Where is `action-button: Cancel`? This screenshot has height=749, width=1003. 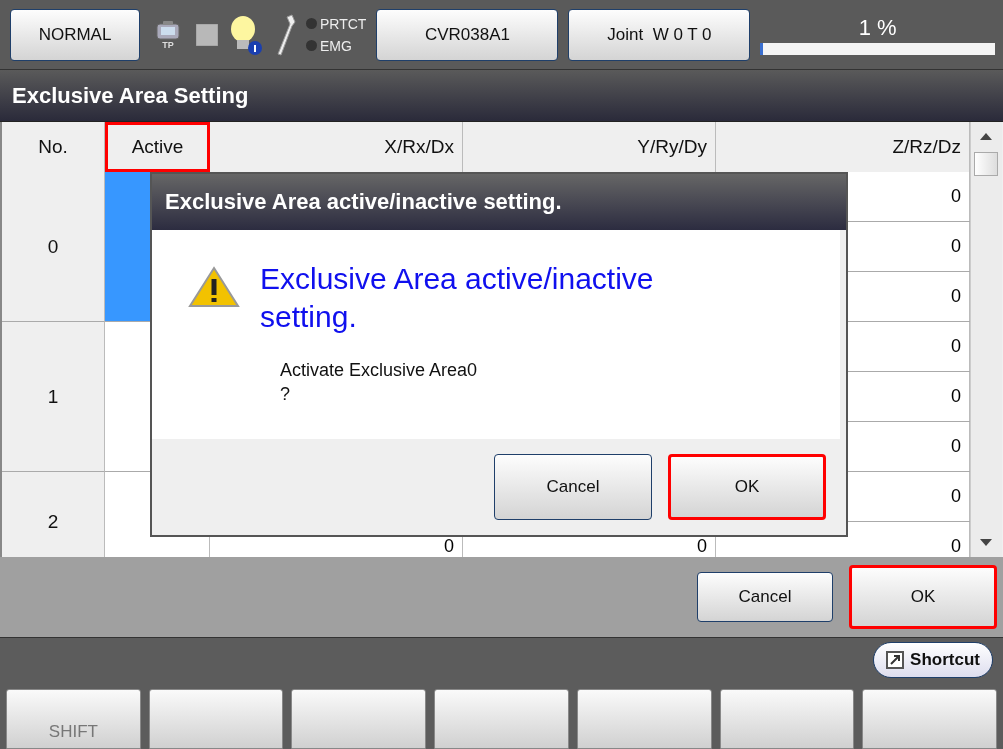
action-button: Cancel is located at coordinates (765, 597).